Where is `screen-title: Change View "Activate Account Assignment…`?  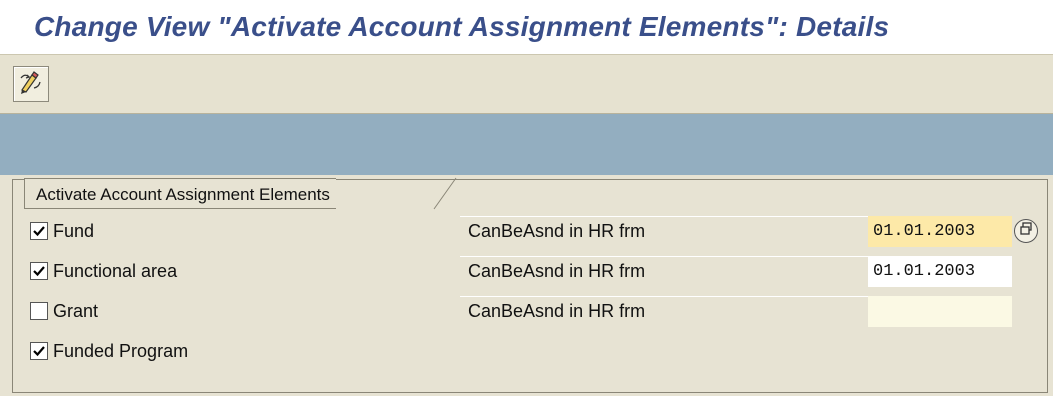 screen-title: Change View "Activate Account Assignment… is located at coordinates (462, 26).